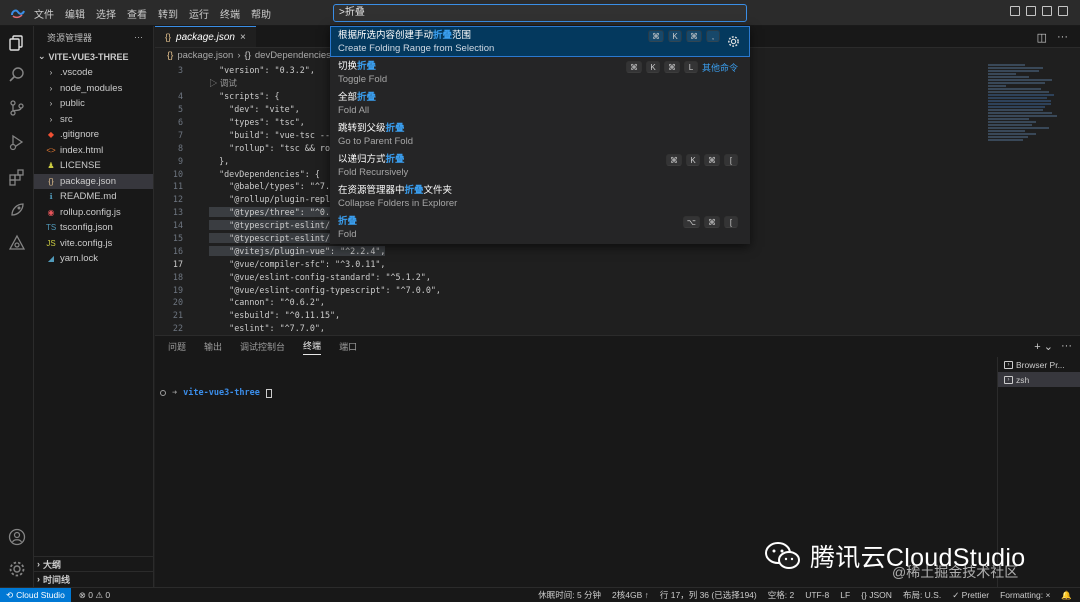 The height and width of the screenshot is (602, 1080). I want to click on tab-close-button: ×, so click(243, 37).